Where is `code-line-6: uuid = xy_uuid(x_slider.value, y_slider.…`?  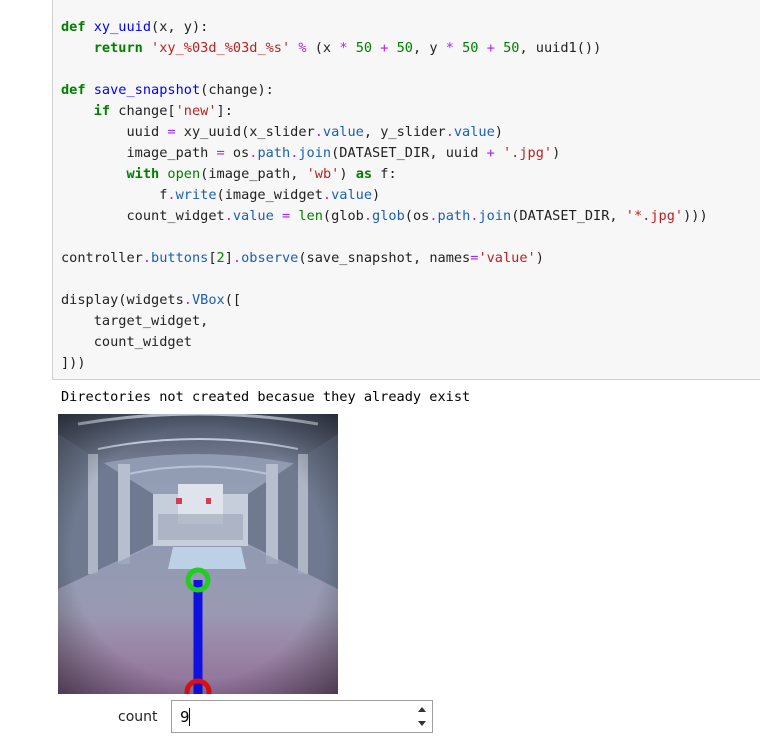 code-line-6: uuid = xy_uuid(x_slider.value, y_slider.… is located at coordinates (282, 132).